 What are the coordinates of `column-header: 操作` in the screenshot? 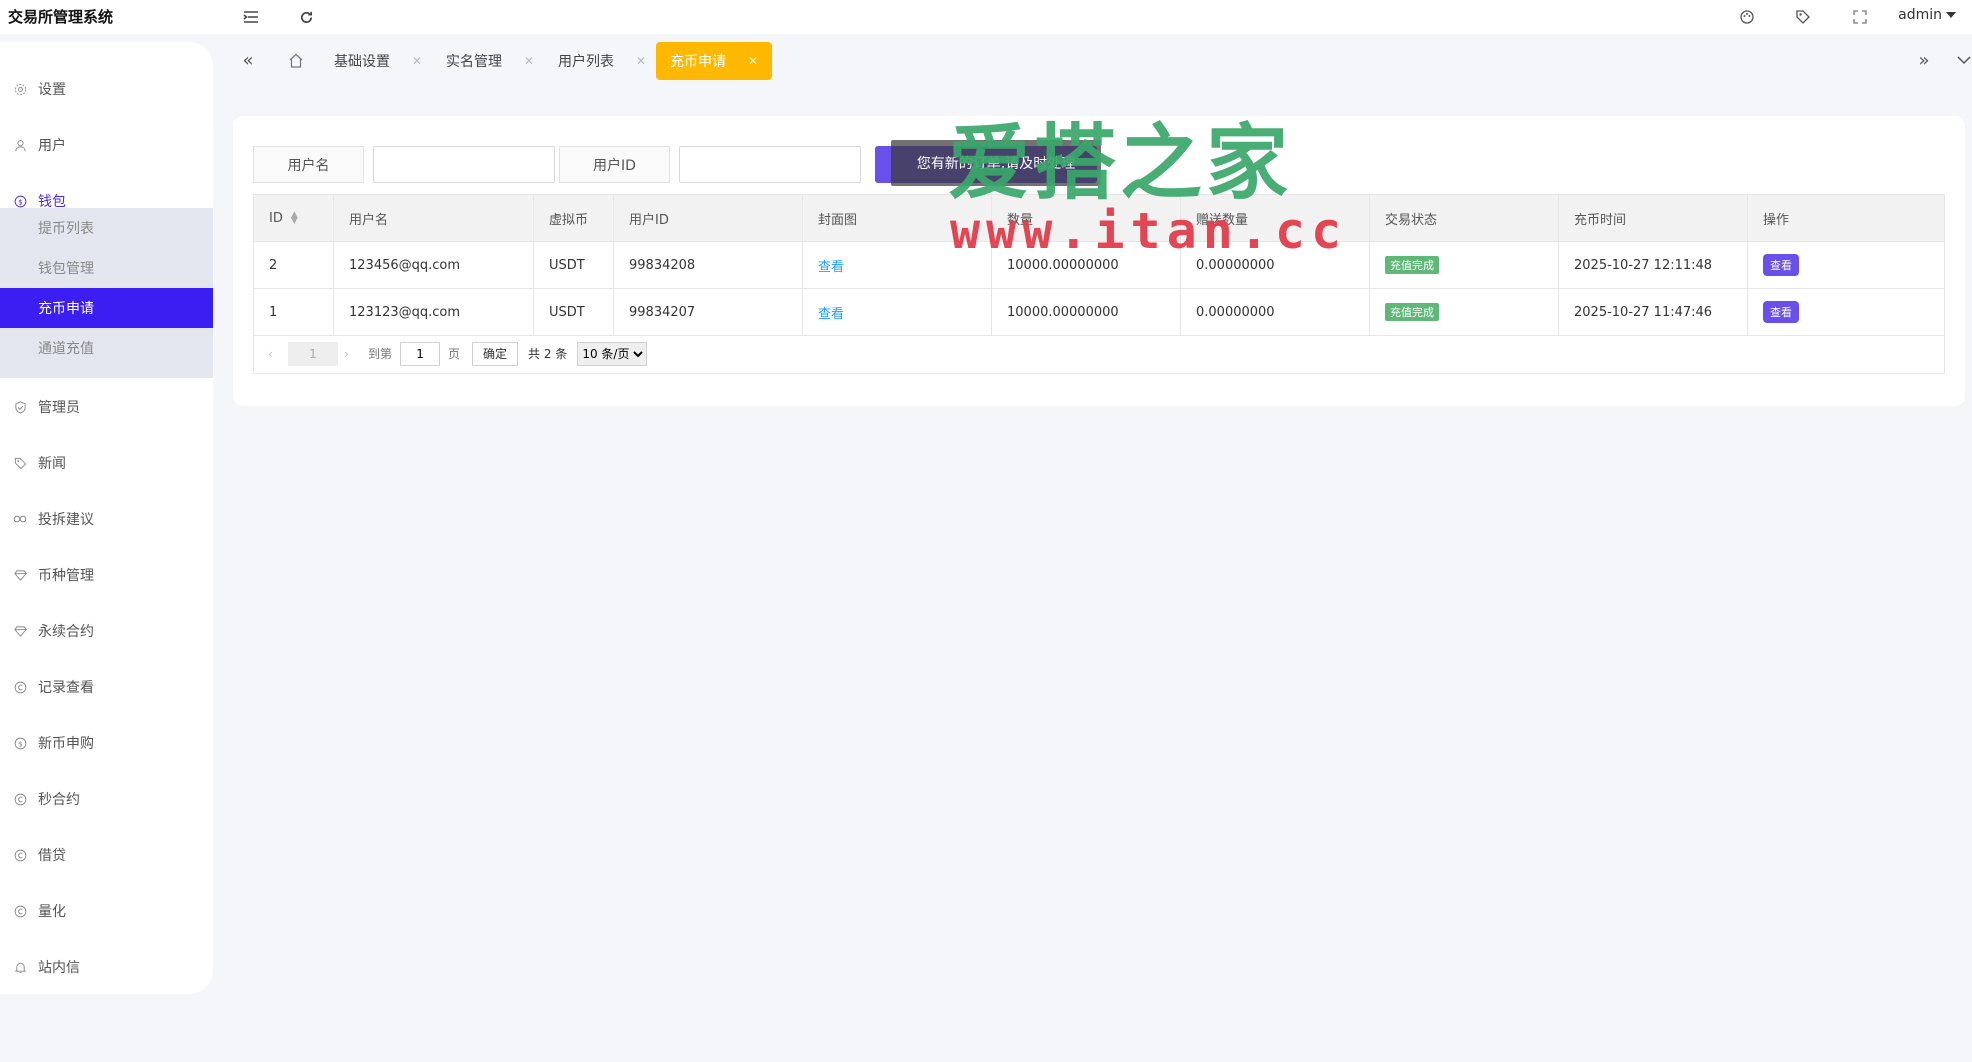 It's located at (1846, 218).